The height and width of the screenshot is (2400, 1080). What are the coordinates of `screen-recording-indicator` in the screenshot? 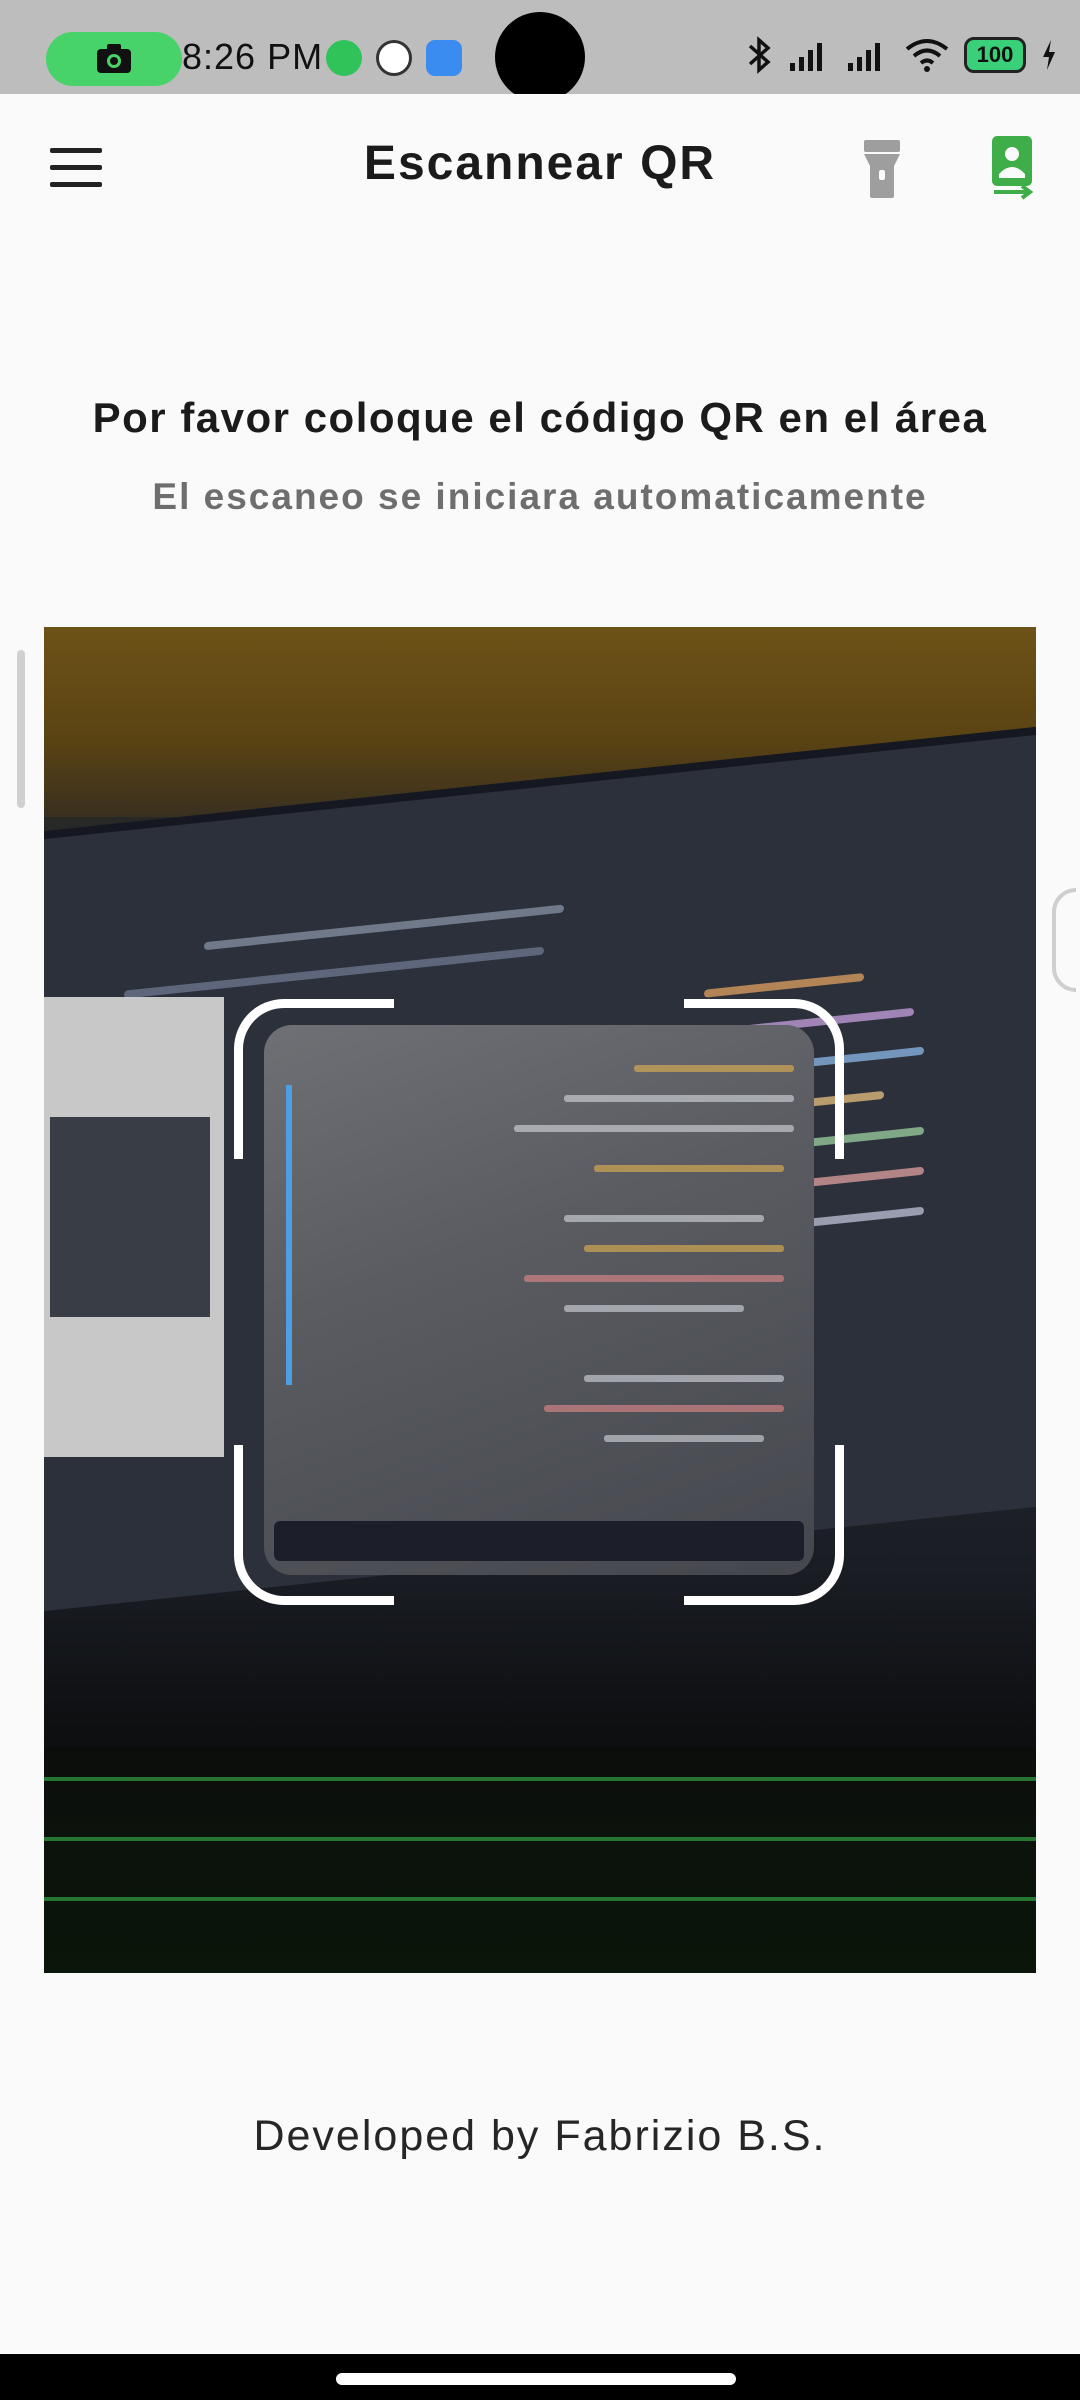 It's located at (114, 59).